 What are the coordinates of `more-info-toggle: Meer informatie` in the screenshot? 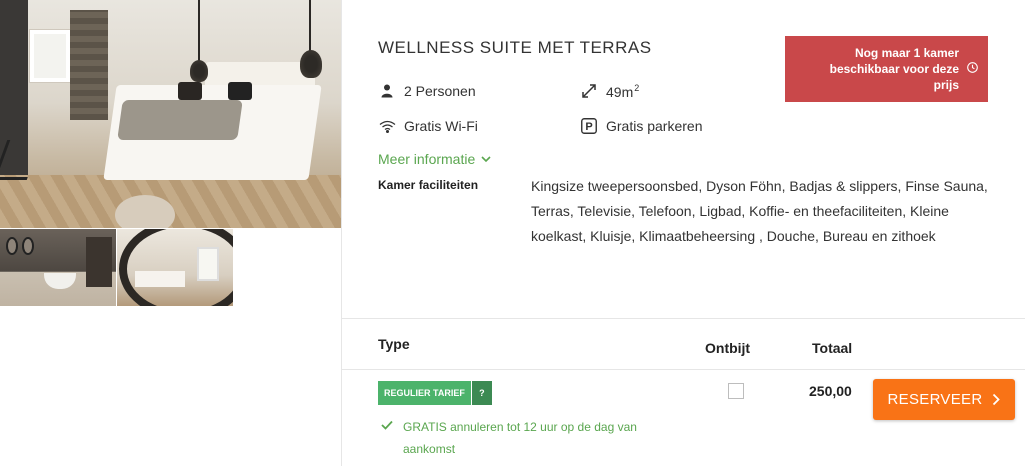 It's located at (434, 159).